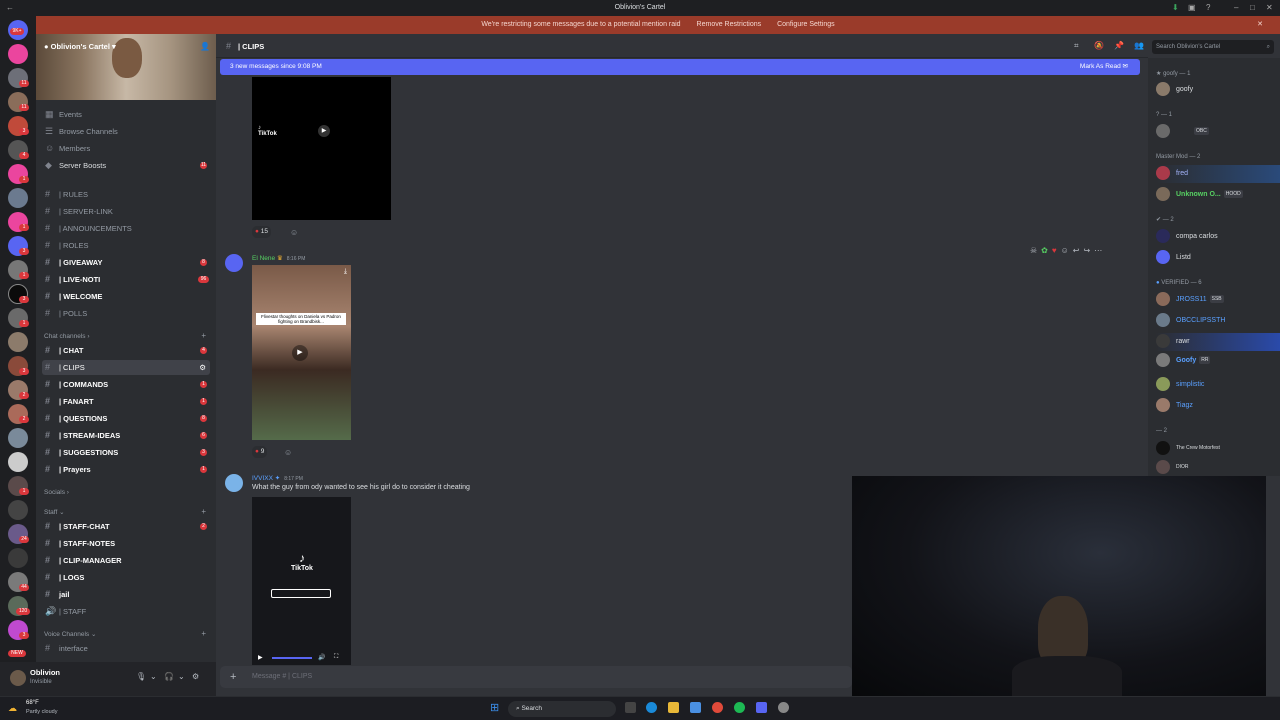 The width and height of the screenshot is (1280, 720). I want to click on app-icon, so click(783, 707).